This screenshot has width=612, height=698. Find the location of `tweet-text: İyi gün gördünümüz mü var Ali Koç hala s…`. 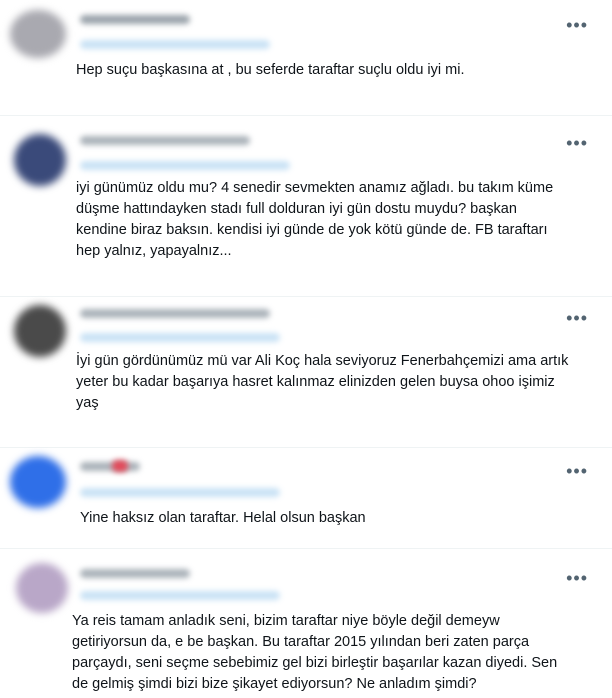

tweet-text: İyi gün gördünümüz mü var Ali Koç hala s… is located at coordinates (322, 382).